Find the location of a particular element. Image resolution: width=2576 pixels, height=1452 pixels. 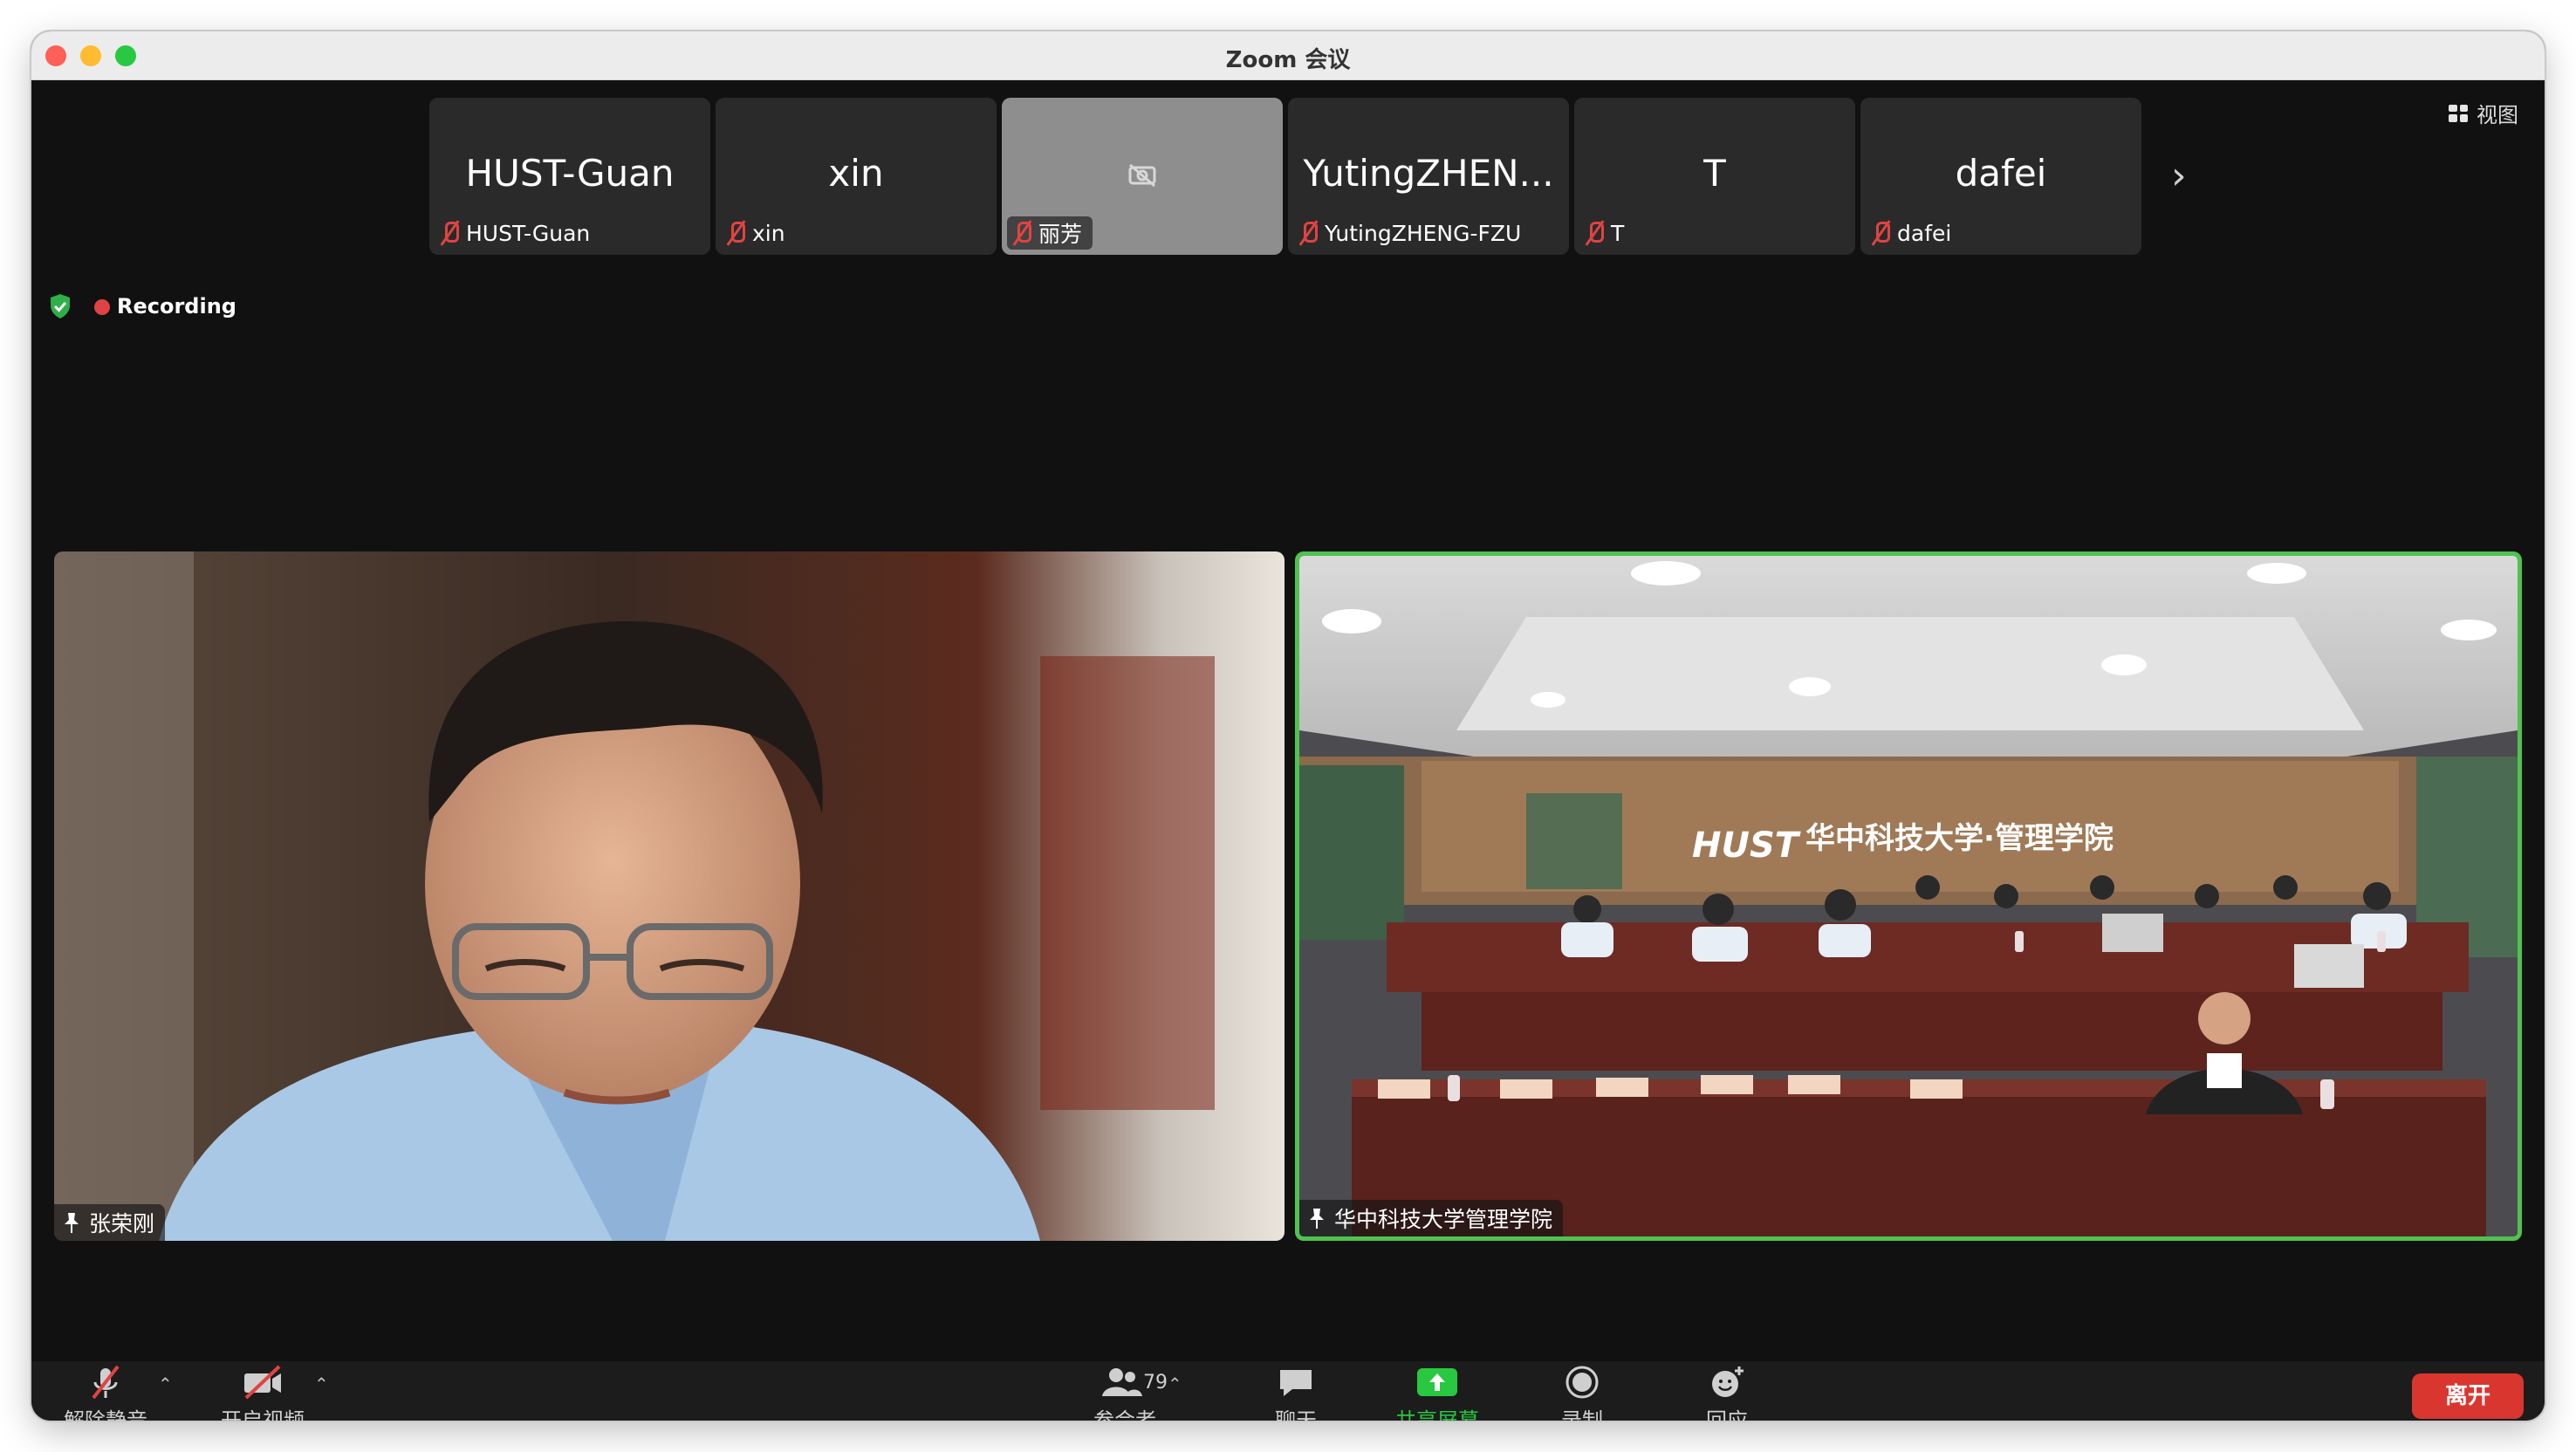

participant-tile: YutingZHEN... YutingZHENG-FZU is located at coordinates (1429, 176).